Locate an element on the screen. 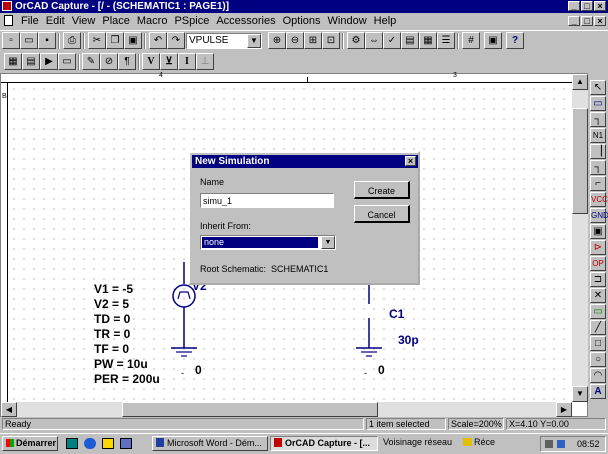 The image size is (608, 454). new-sim-icon: ▦ is located at coordinates (13, 61).